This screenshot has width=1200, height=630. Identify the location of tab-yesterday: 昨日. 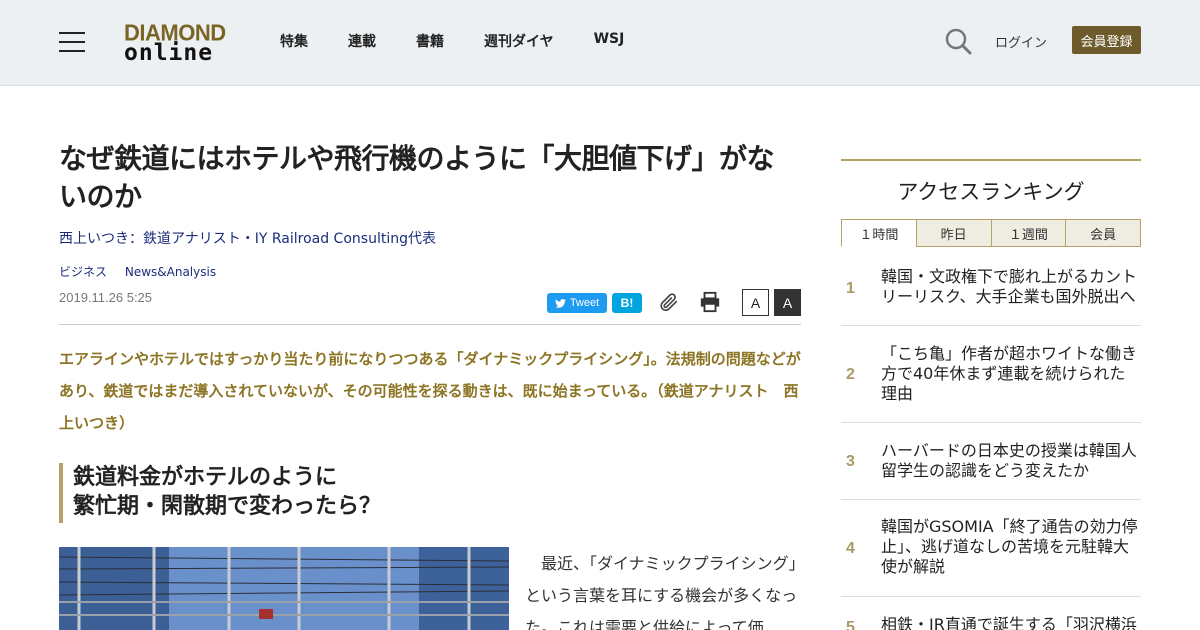
(953, 233).